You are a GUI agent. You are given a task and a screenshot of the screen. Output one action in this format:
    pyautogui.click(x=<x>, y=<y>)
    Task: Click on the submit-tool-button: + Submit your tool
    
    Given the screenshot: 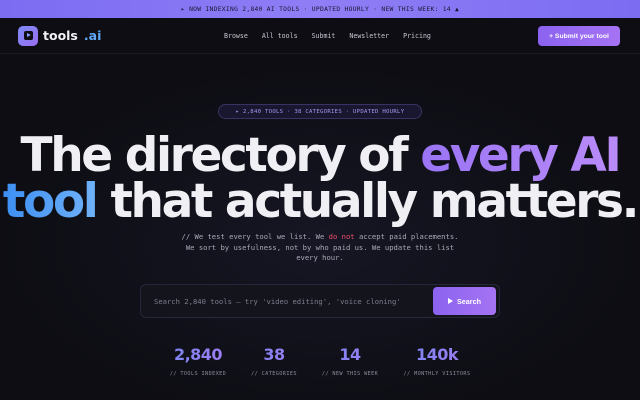 What is the action you would take?
    pyautogui.click(x=579, y=36)
    